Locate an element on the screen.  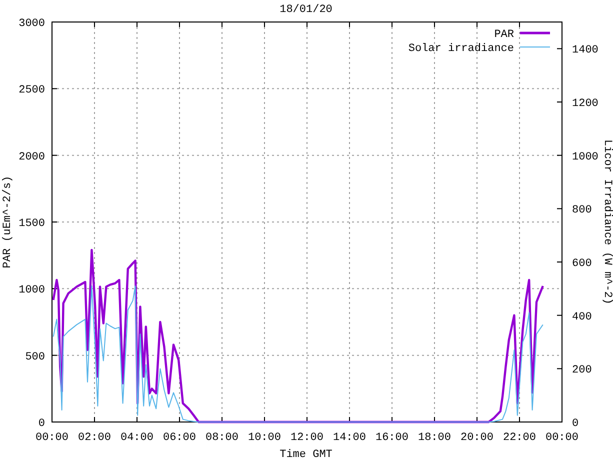
tick-label: 400 is located at coordinates (582, 317).